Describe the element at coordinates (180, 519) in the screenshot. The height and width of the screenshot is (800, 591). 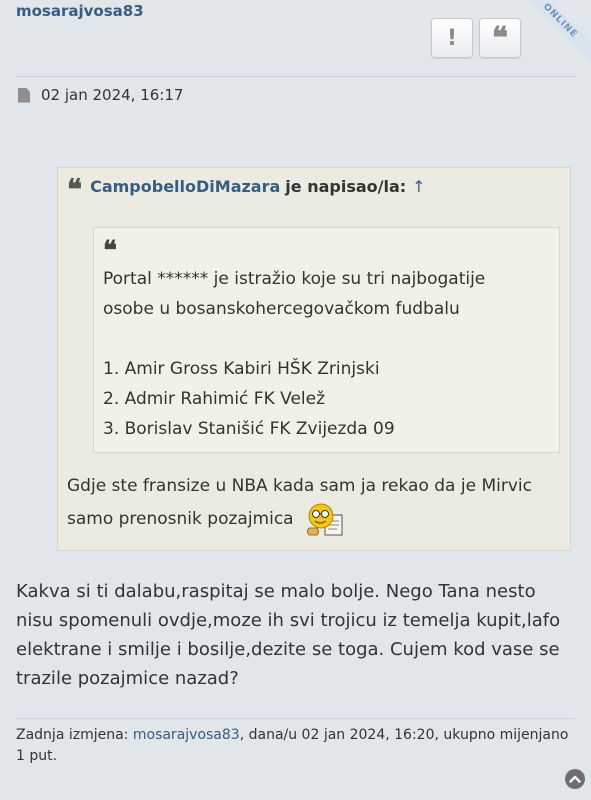
I see `quote-text-line: samo prenosnik pozajmica` at that location.